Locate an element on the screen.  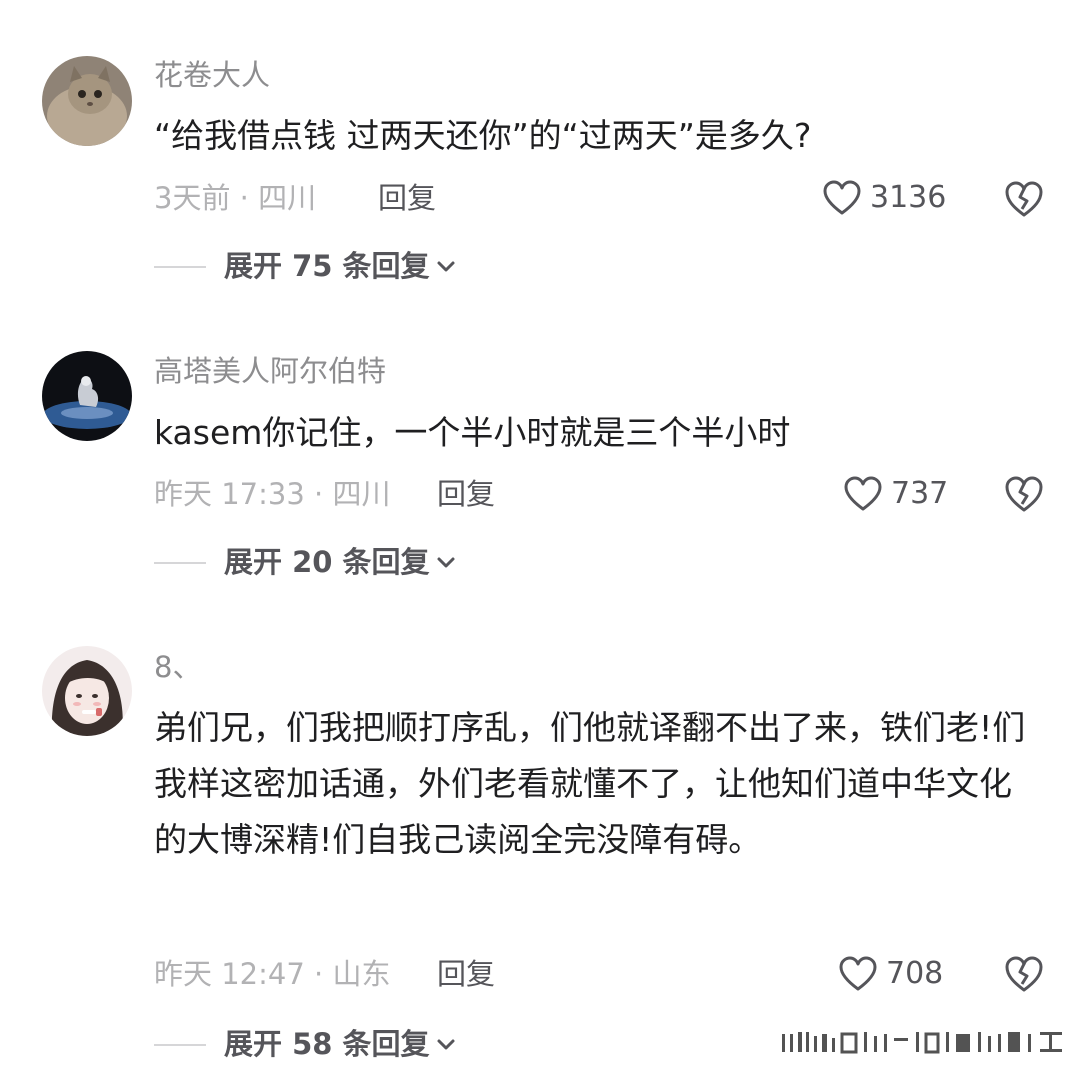
girl-avatar-icon is located at coordinates (87, 691).